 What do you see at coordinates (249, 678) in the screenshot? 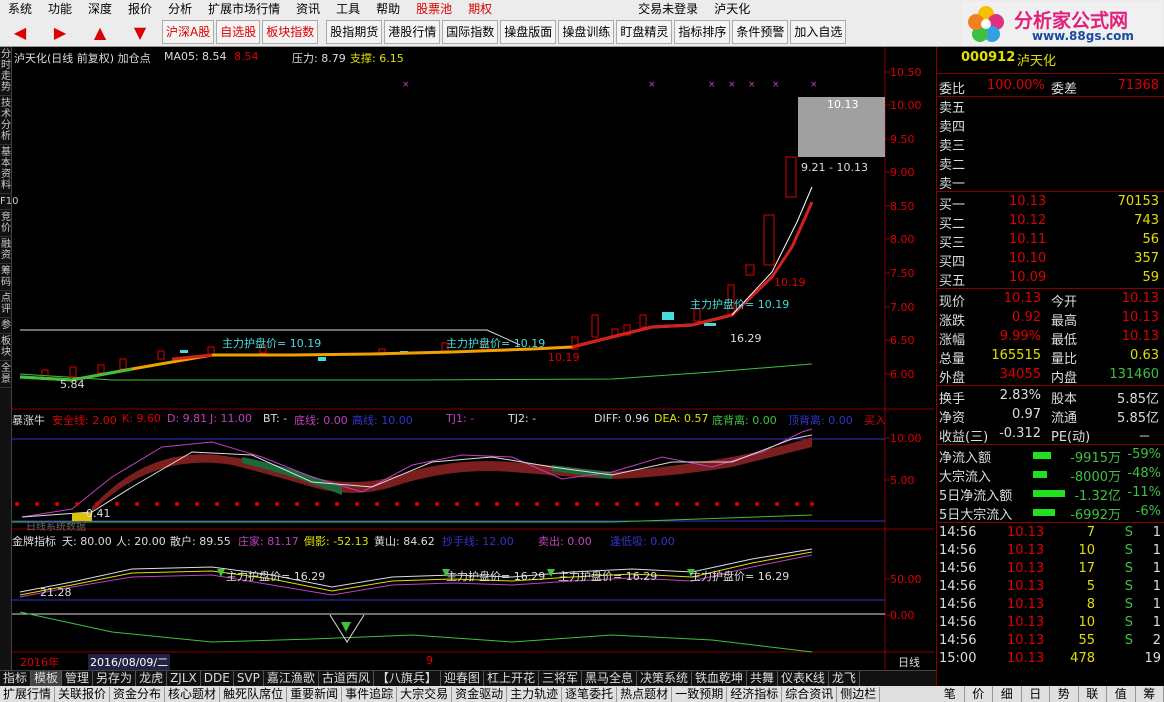
I see `indicator-tab-7: SVP` at bounding box center [249, 678].